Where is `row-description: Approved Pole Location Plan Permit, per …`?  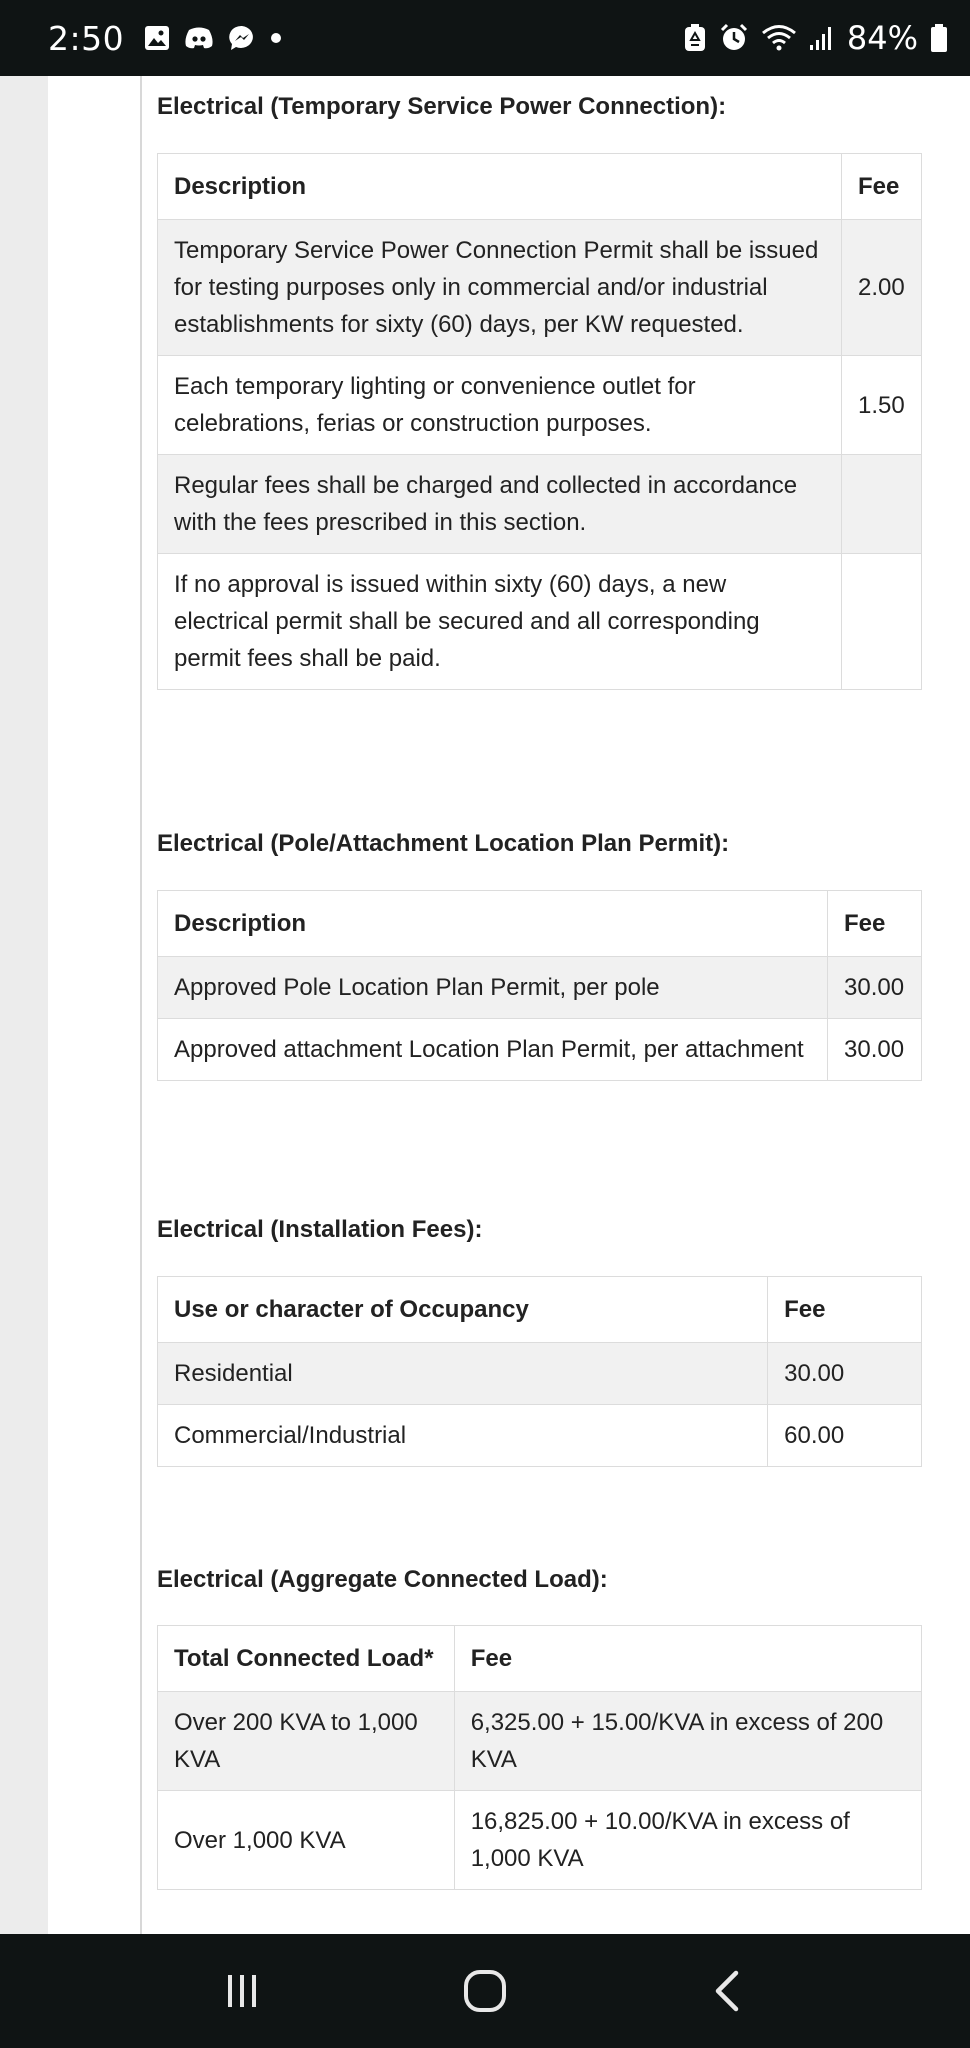
row-description: Approved Pole Location Plan Permit, per … is located at coordinates (492, 987).